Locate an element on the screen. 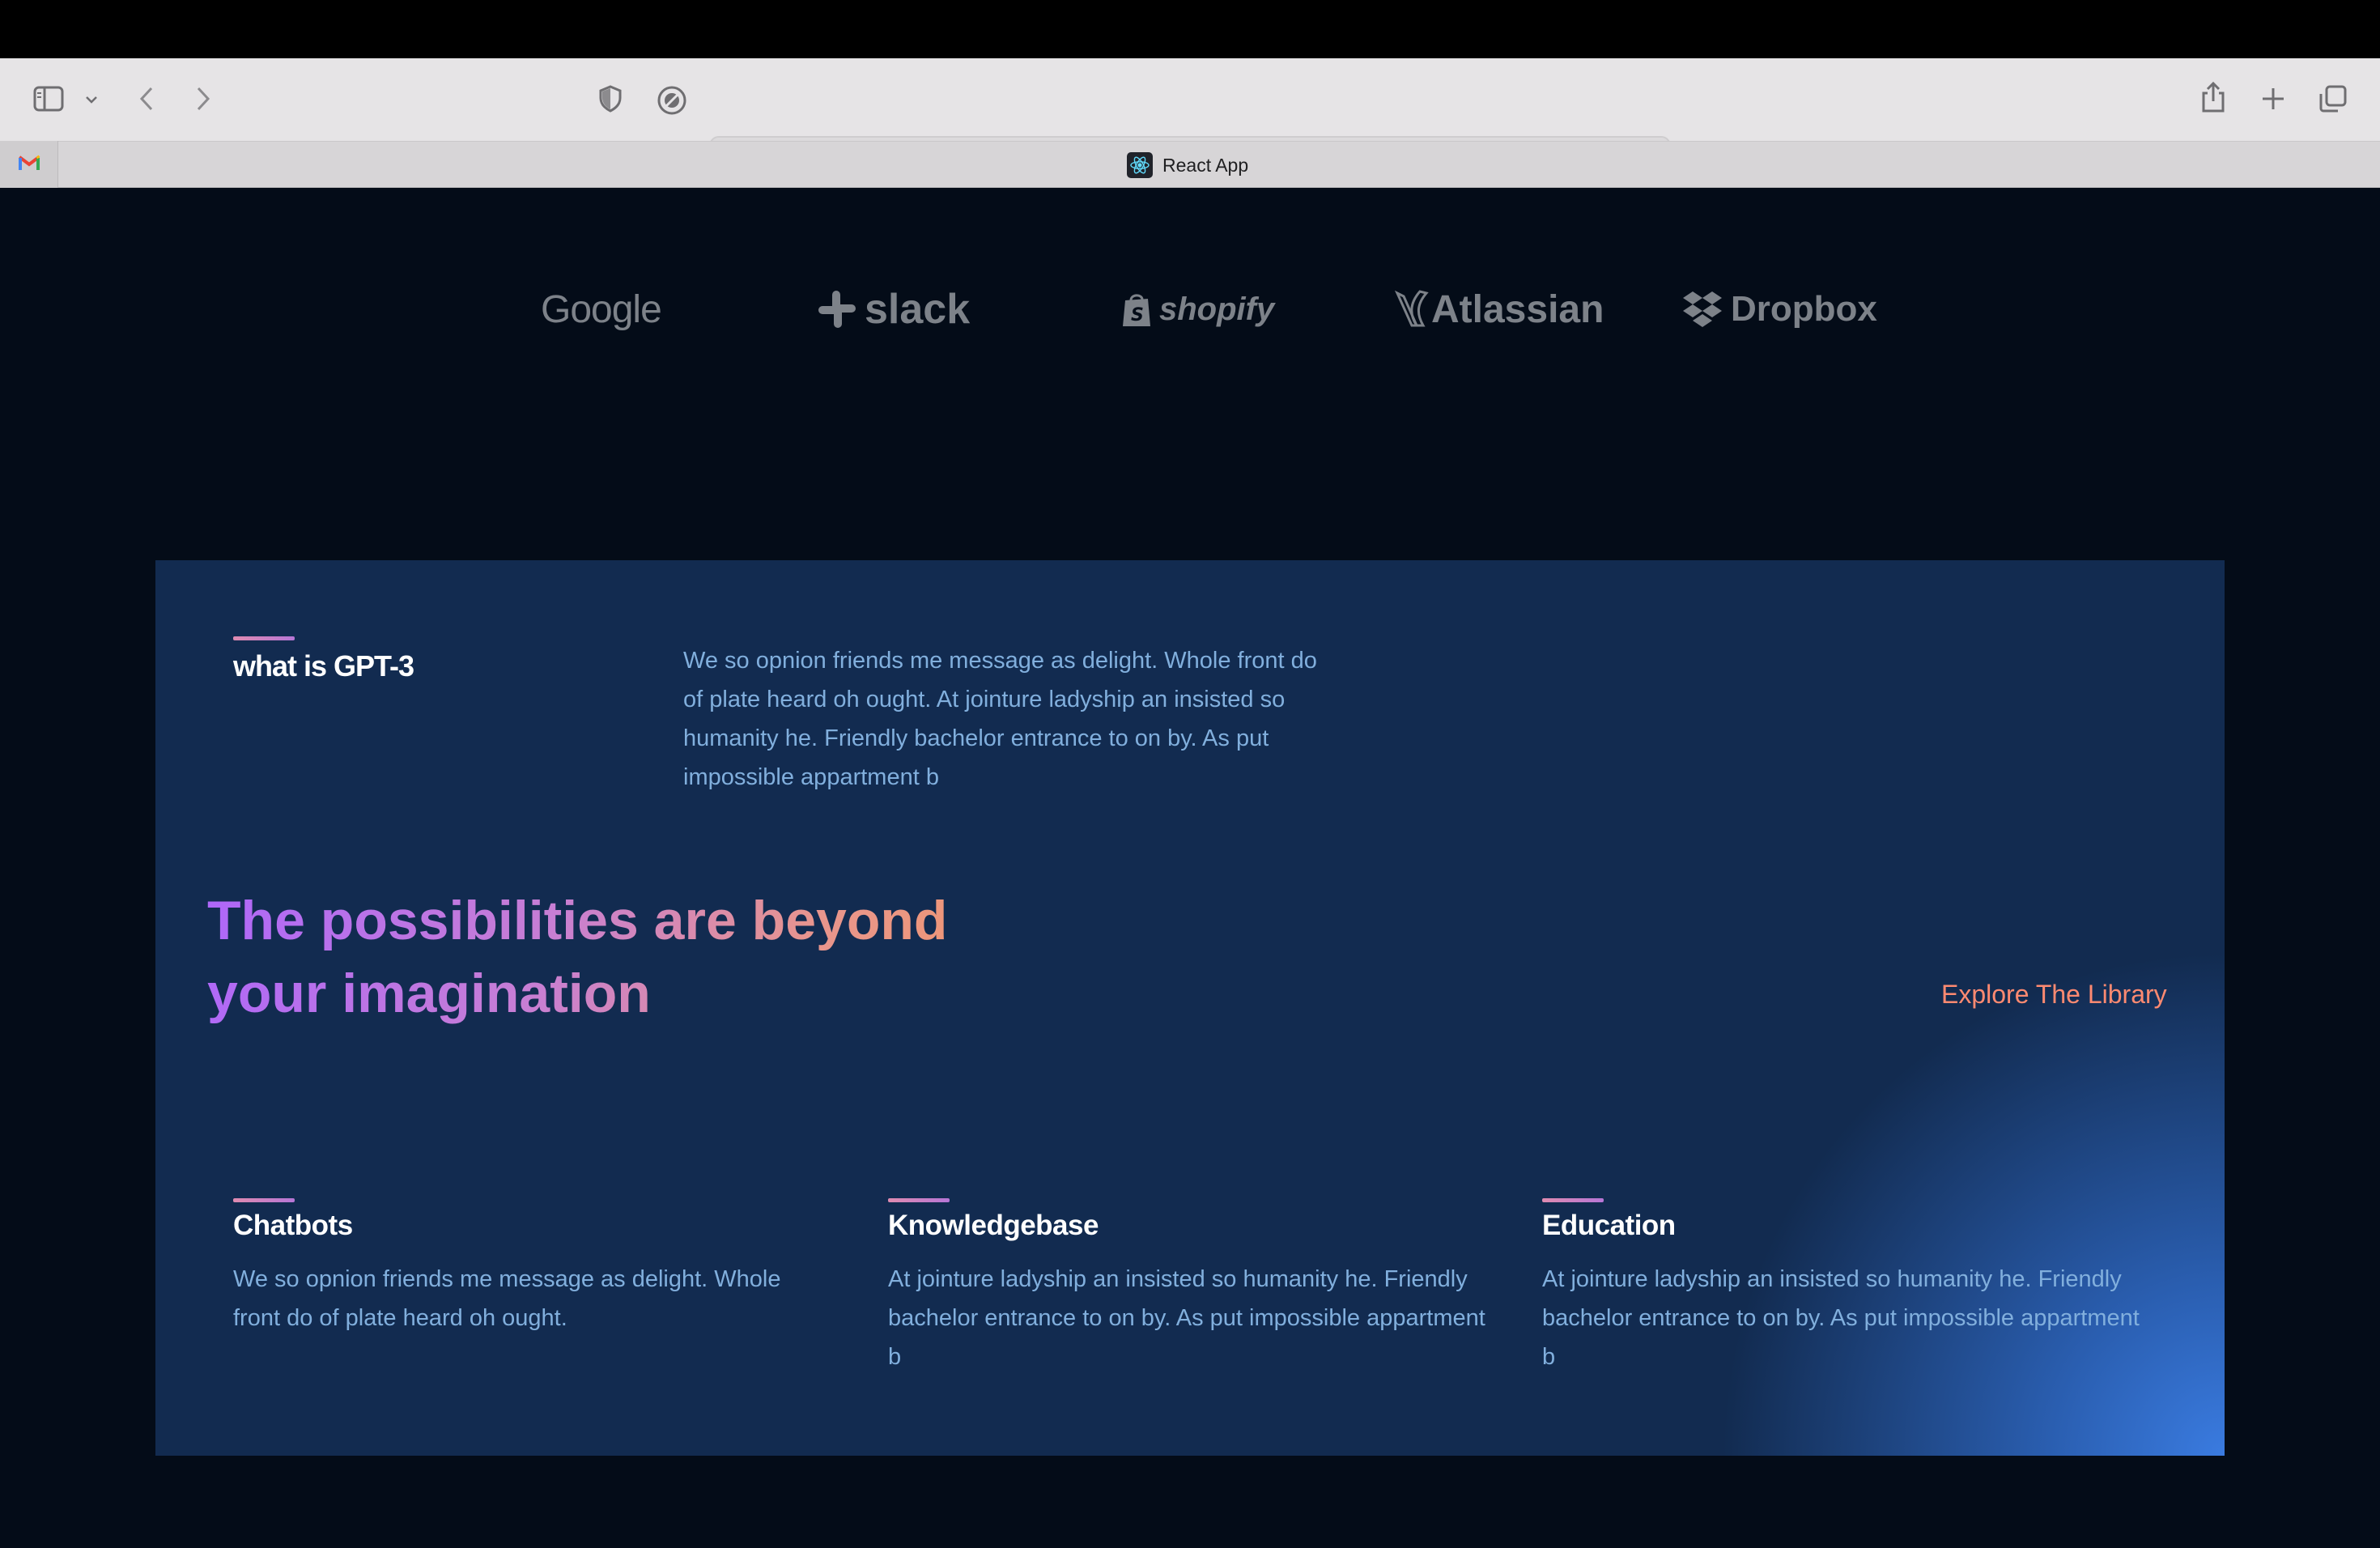 Image resolution: width=2380 pixels, height=1548 pixels. title-accent-bar is located at coordinates (264, 638).